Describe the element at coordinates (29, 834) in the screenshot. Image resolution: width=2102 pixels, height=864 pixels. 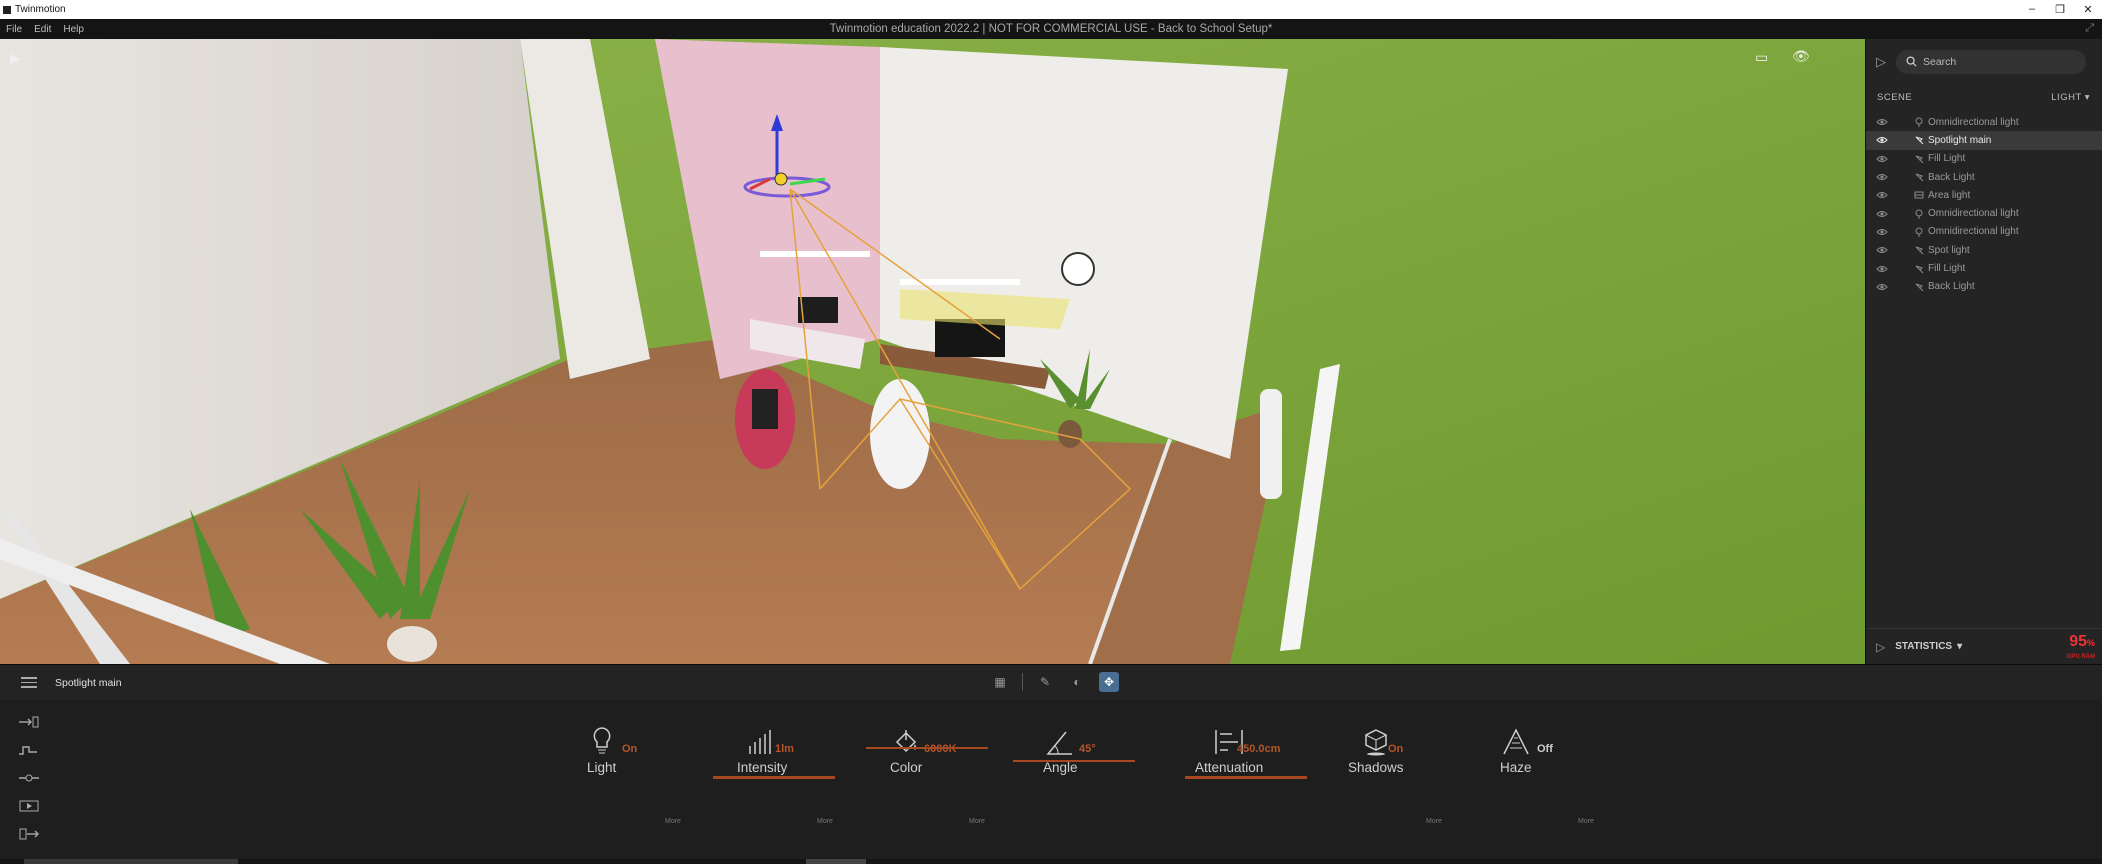
I see `export-icon` at that location.